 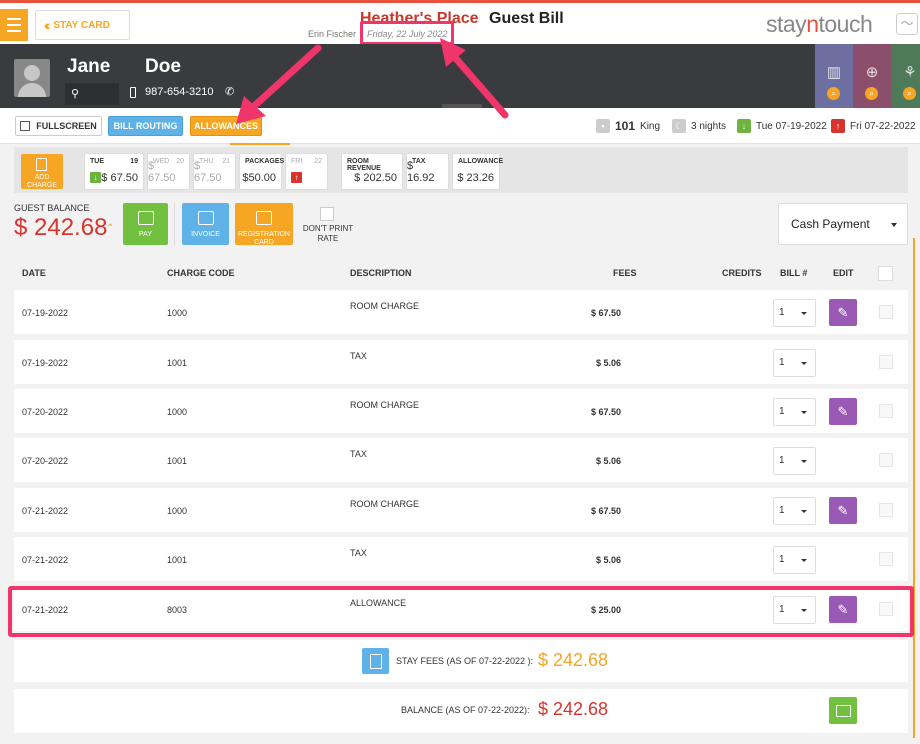 I want to click on row-highlight-box, so click(x=461, y=611).